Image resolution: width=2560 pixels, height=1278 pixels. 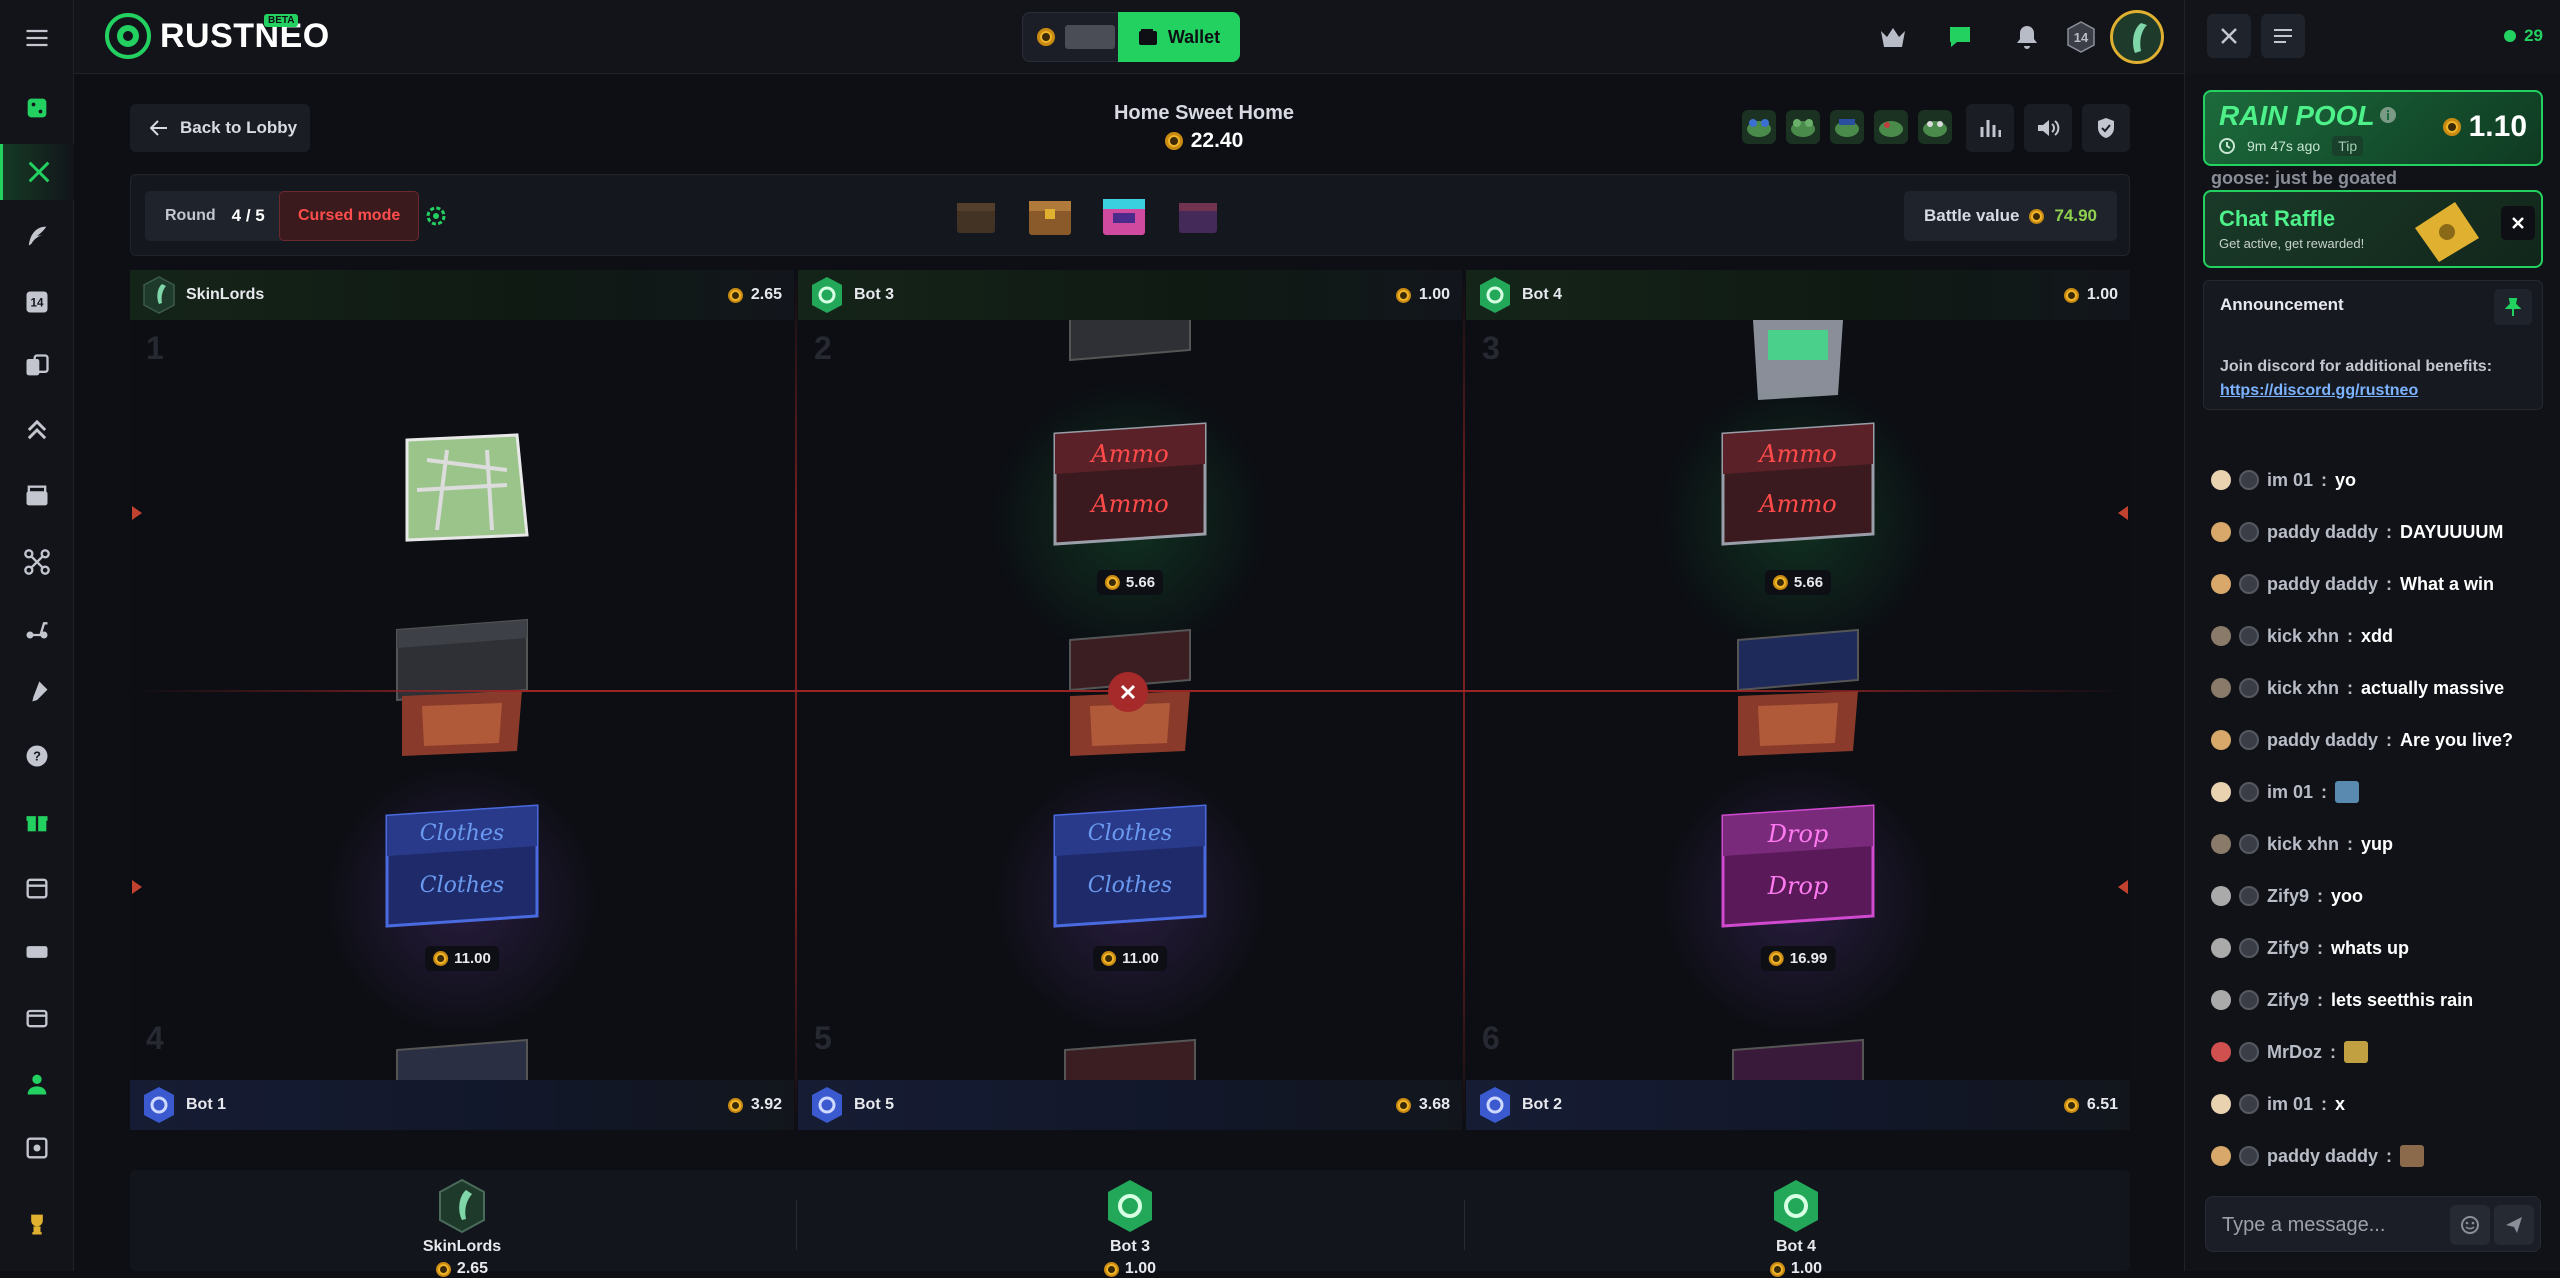 I want to click on cards-icon, so click(x=37, y=366).